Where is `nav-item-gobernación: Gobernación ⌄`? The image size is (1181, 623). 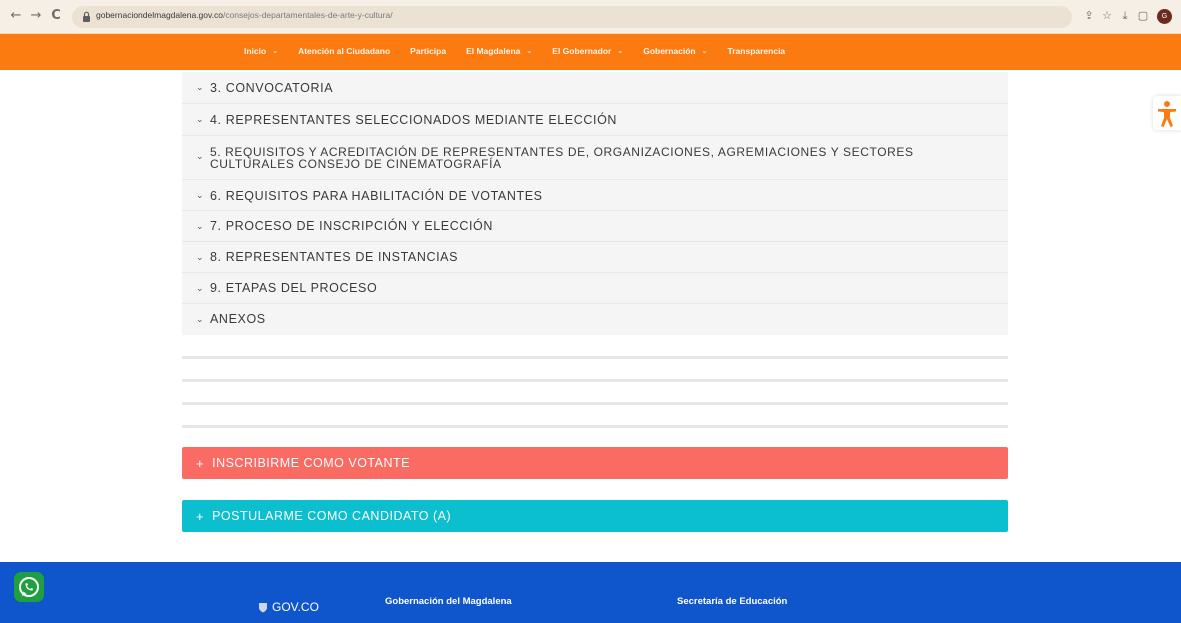 nav-item-gobernación: Gobernación ⌄ is located at coordinates (675, 51).